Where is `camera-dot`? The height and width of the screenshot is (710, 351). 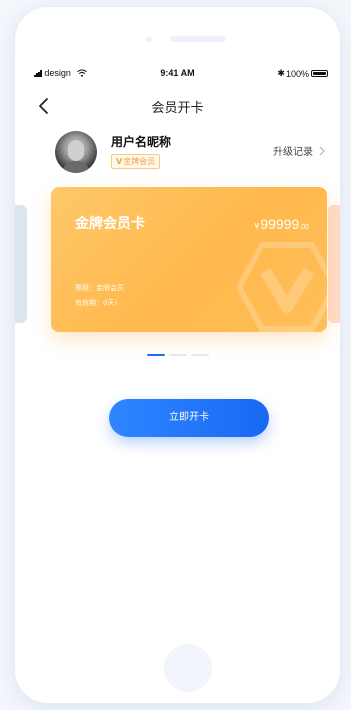 camera-dot is located at coordinates (149, 39).